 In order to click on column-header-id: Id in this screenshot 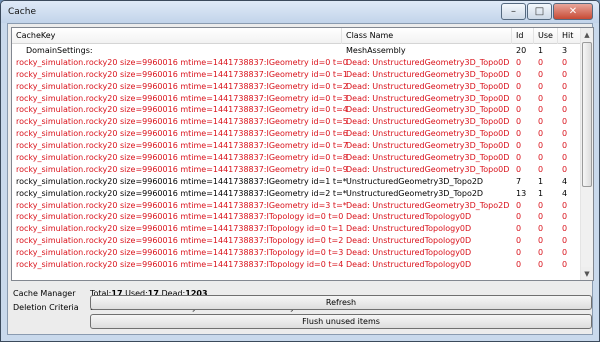, I will do `click(523, 36)`.